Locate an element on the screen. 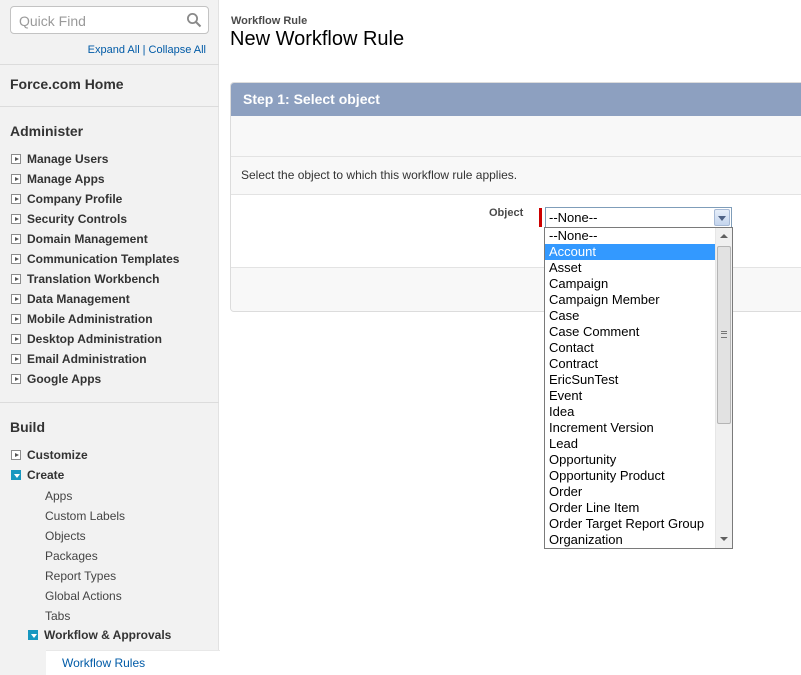  dropdown-option: Opportunity Product is located at coordinates (631, 476).